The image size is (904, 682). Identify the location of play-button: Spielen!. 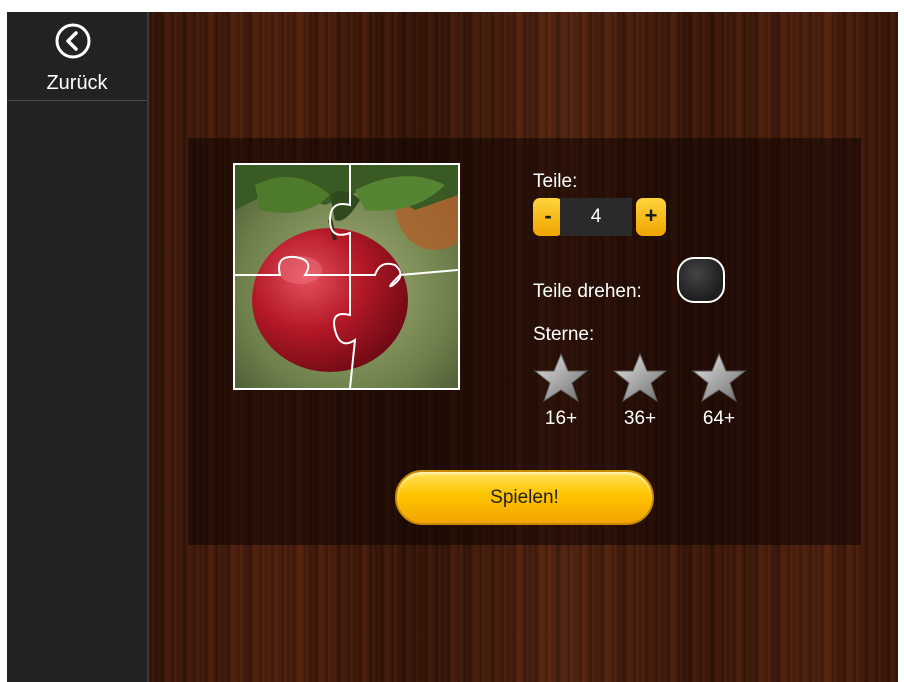
(524, 497).